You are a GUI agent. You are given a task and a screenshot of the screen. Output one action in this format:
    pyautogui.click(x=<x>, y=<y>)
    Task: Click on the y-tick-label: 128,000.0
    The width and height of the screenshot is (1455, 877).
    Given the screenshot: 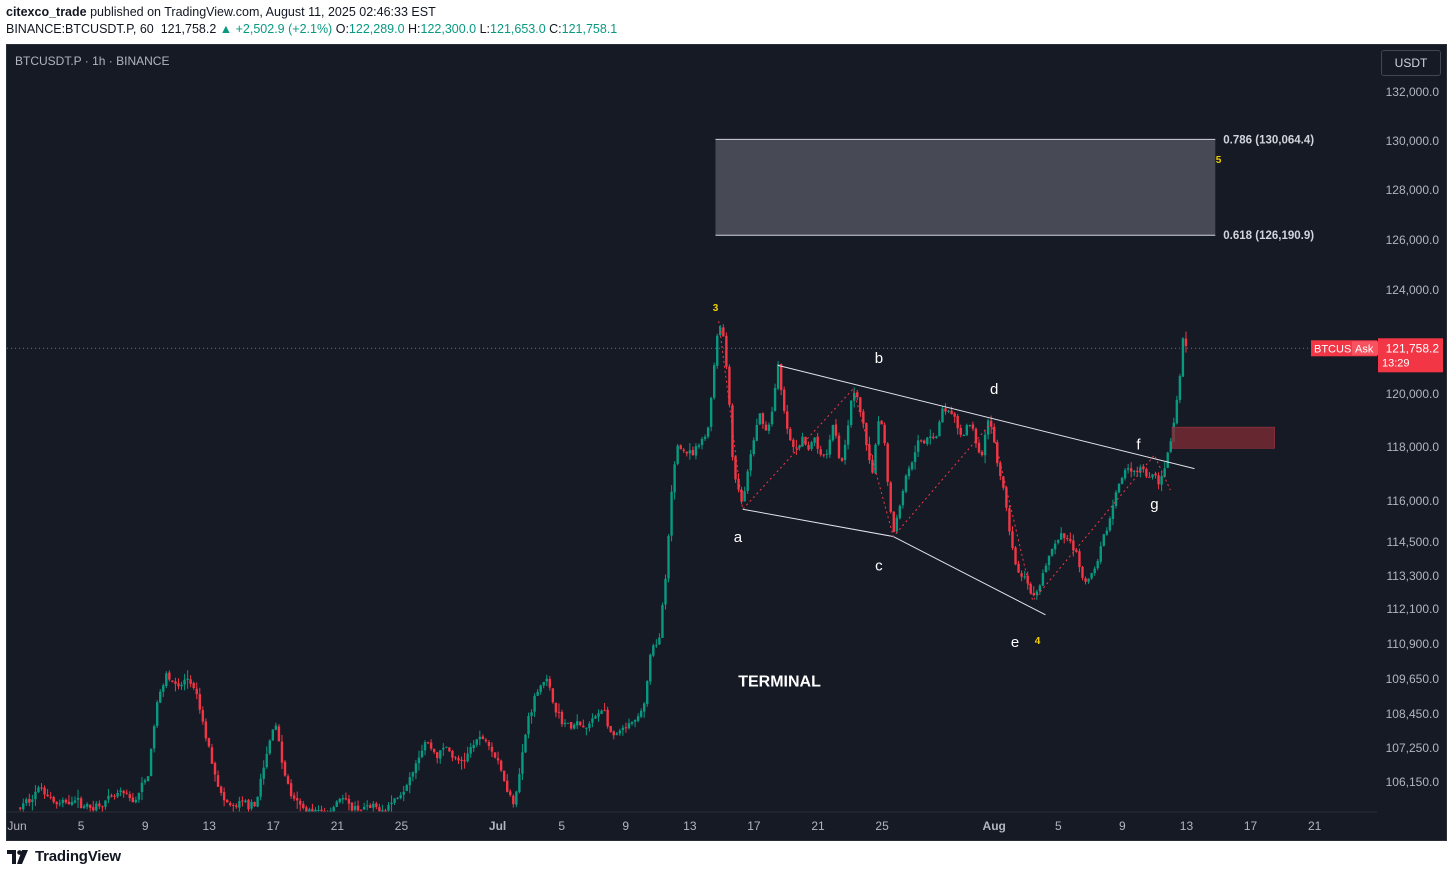 What is the action you would take?
    pyautogui.click(x=1413, y=190)
    